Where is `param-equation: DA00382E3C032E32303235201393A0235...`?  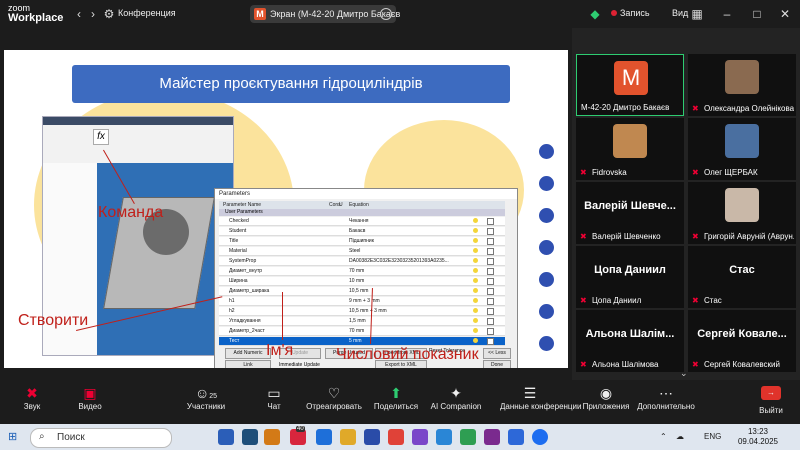
param-equation: DA00382E3C032E32303235201393A0235... is located at coordinates (399, 261).